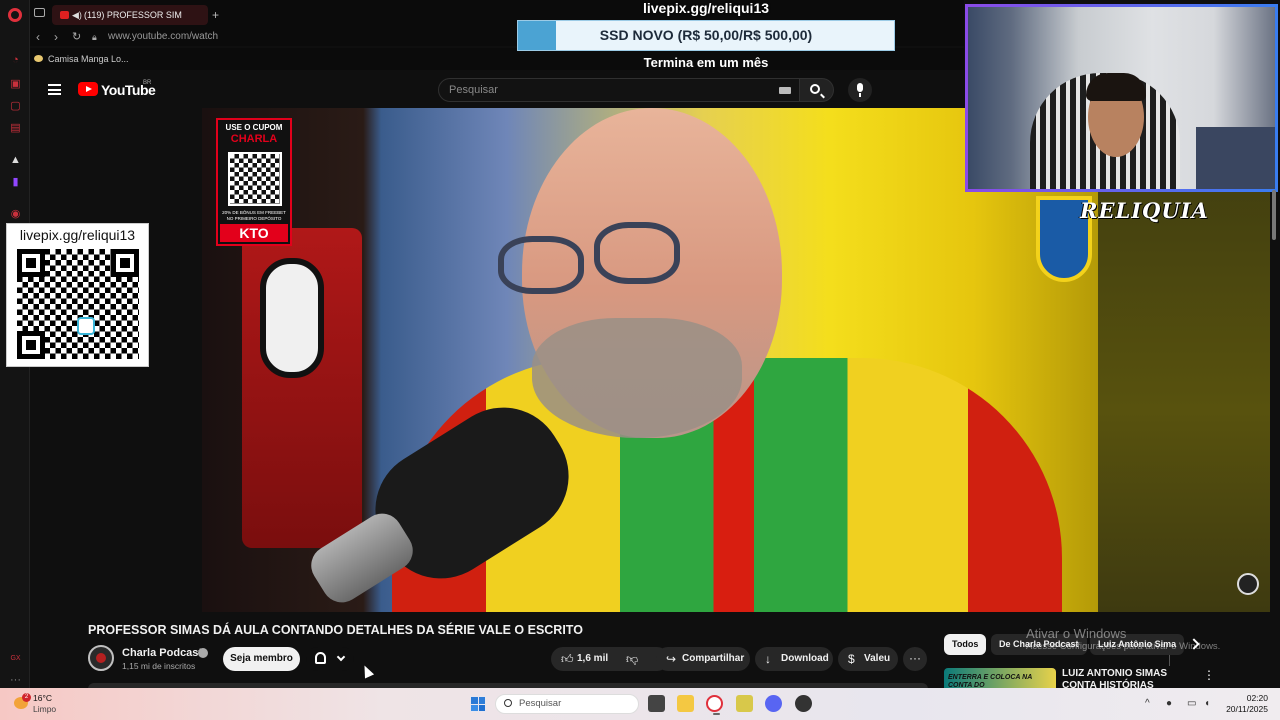 This screenshot has height=720, width=1280. What do you see at coordinates (805, 658) in the screenshot?
I see `download-label: Download` at bounding box center [805, 658].